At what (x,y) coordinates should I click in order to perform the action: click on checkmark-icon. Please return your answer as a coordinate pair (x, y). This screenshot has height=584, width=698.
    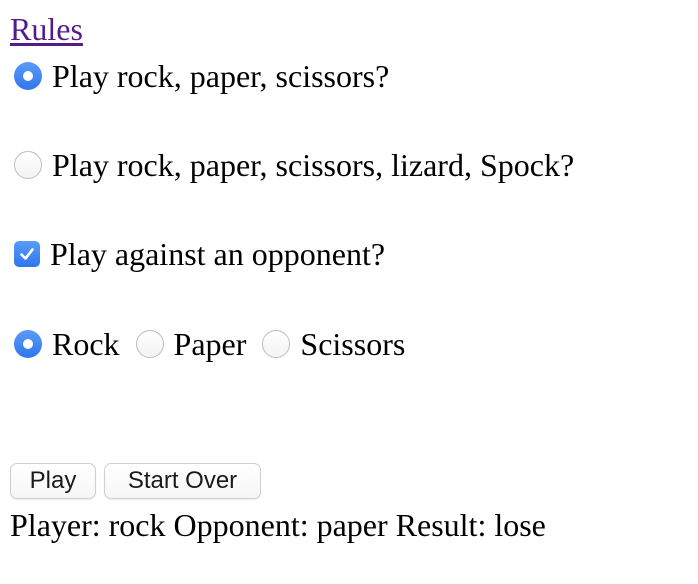
    Looking at the image, I should click on (27, 254).